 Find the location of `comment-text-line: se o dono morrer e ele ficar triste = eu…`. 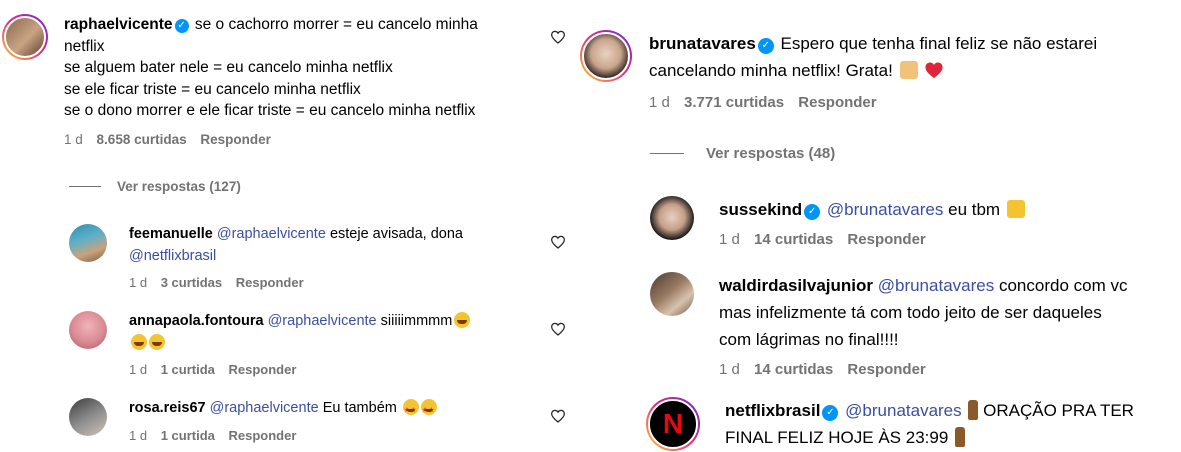

comment-text-line: se o dono morrer e ele ficar triste = eu… is located at coordinates (270, 110).